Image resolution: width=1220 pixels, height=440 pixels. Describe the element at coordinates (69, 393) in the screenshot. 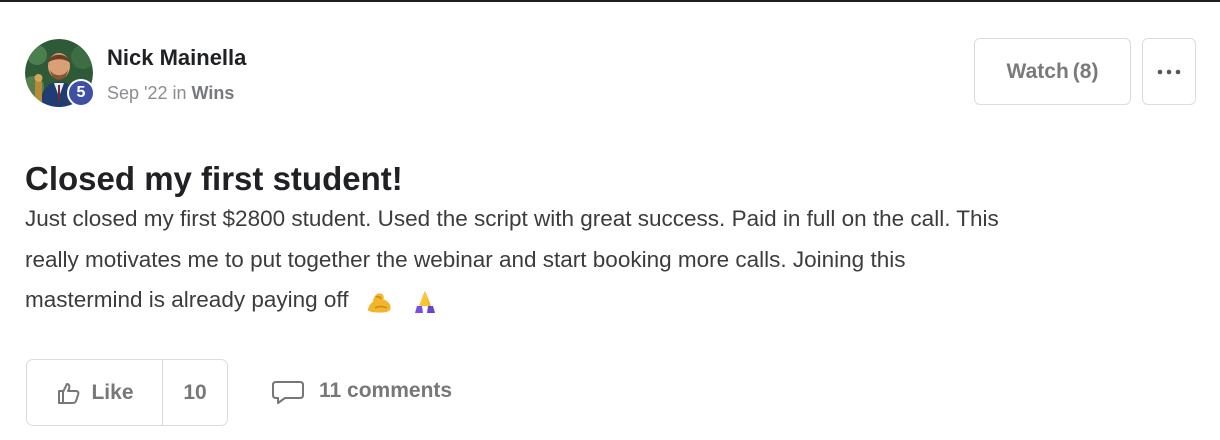

I see `thumbs-up-icon` at that location.